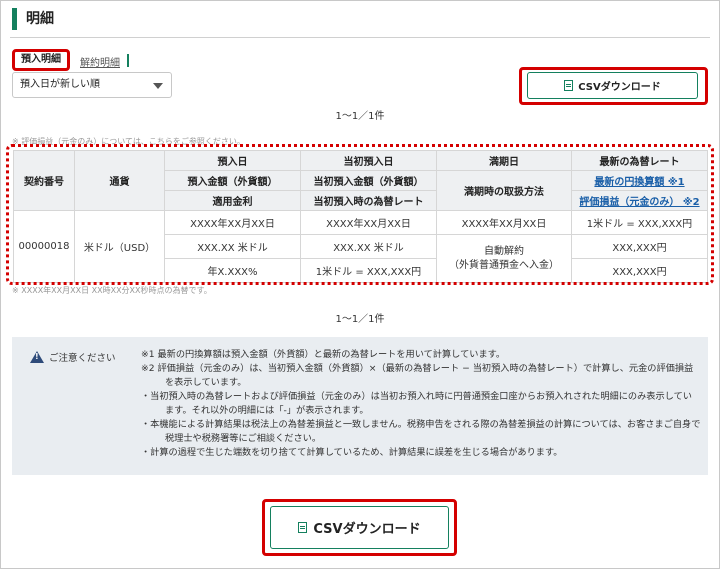  What do you see at coordinates (128, 60) in the screenshot?
I see `tab-separator` at bounding box center [128, 60].